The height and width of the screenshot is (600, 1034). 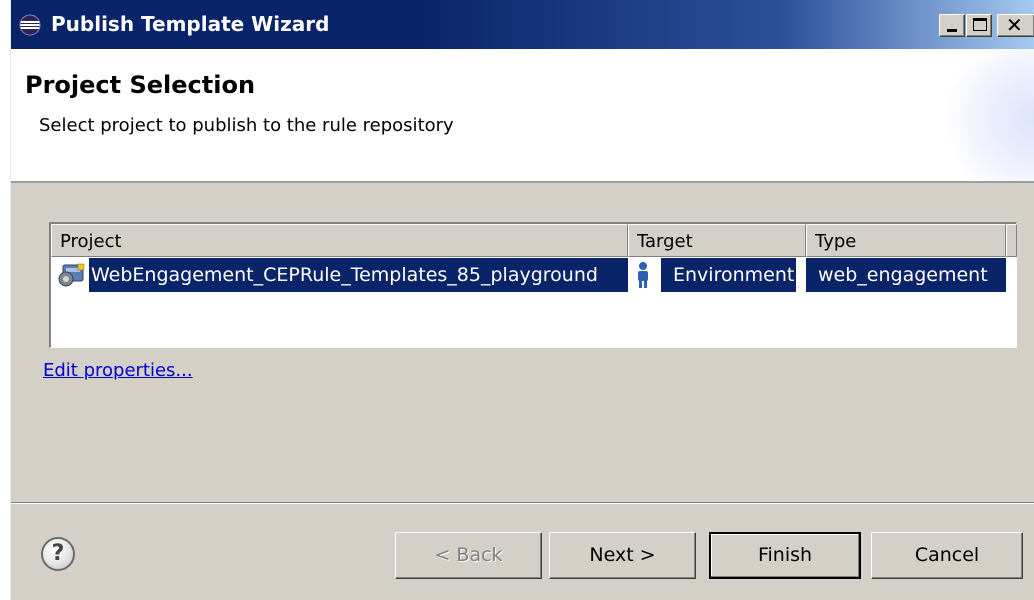 I want to click on close-button: ✕, so click(x=1015, y=25).